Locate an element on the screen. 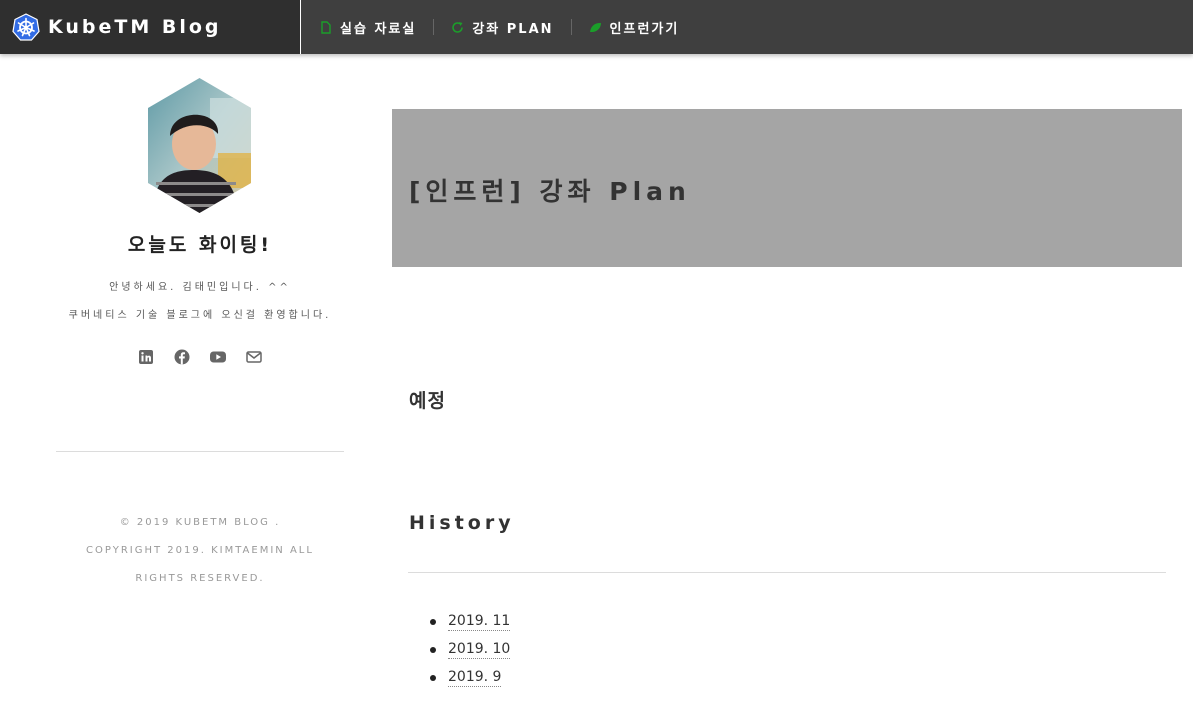 The width and height of the screenshot is (1193, 712). list-item: 2019. 9 is located at coordinates (470, 678).